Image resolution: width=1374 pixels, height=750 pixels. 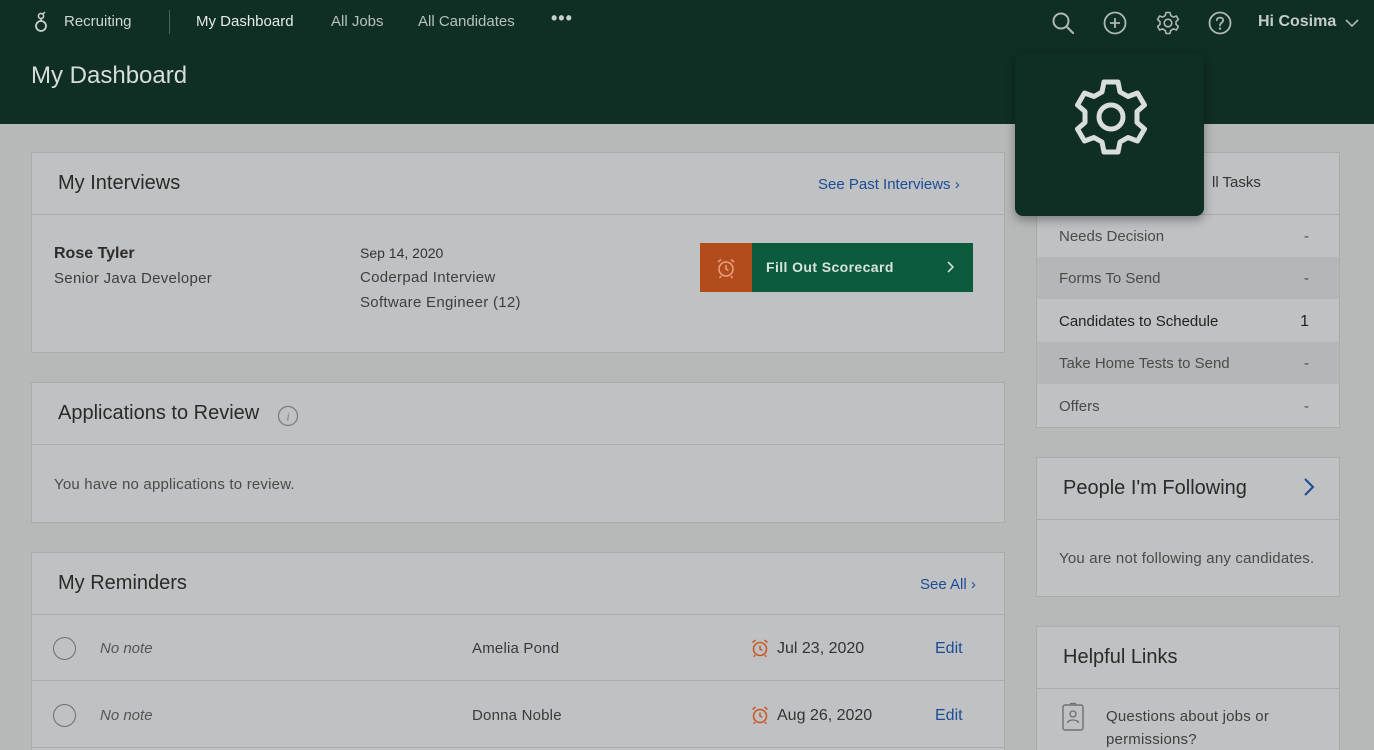 I want to click on task-label: Offers, so click(x=1079, y=406).